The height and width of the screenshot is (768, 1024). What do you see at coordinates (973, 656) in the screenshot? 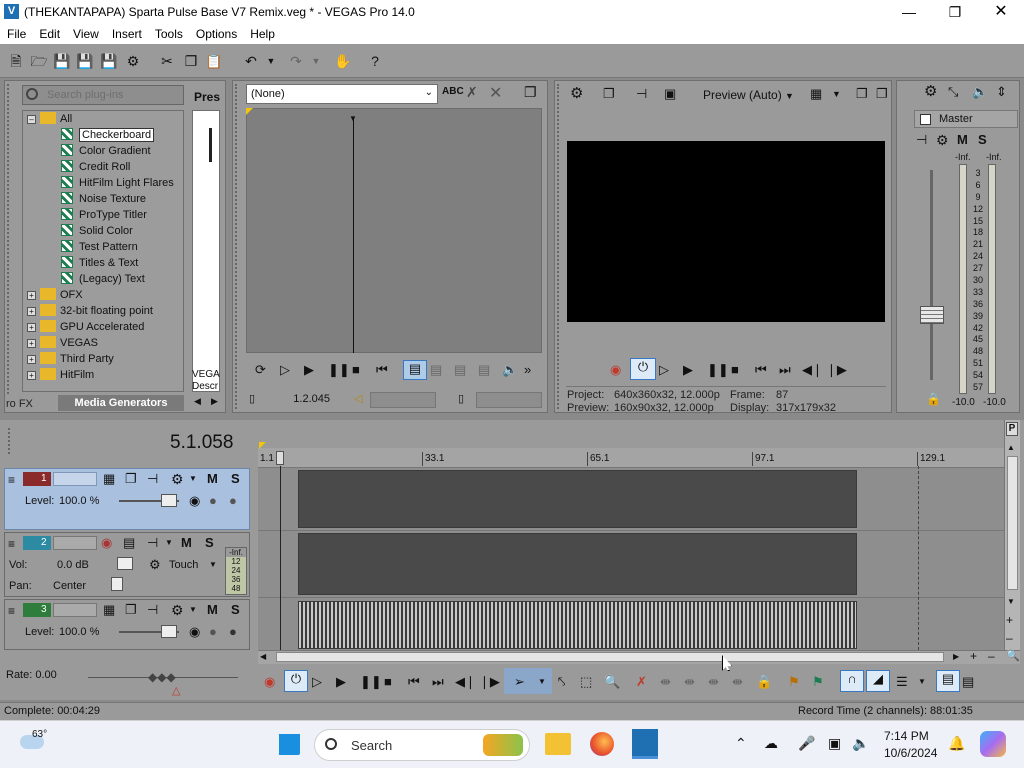
I see `zoom-in-horizontal-icon: +` at bounding box center [973, 656].